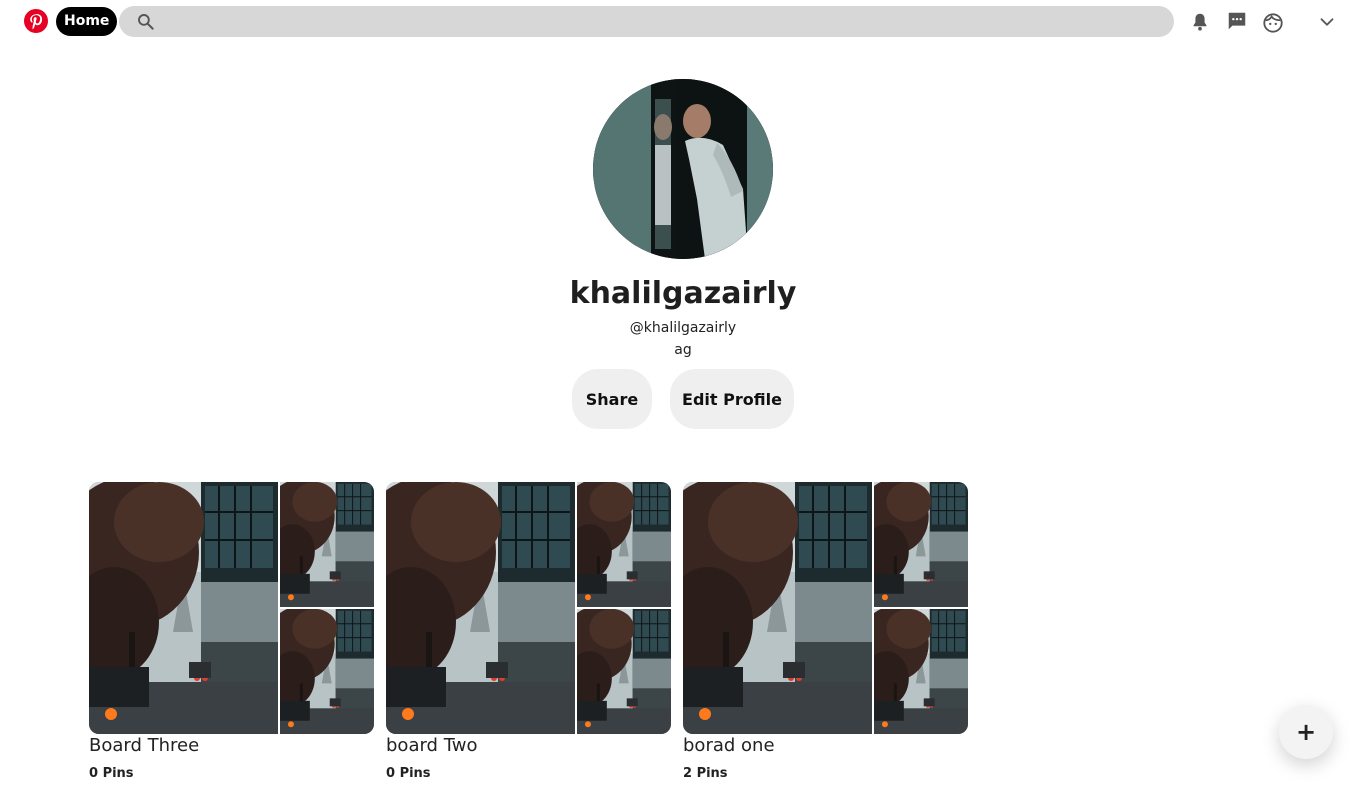 The height and width of the screenshot is (803, 1366). Describe the element at coordinates (683, 350) in the screenshot. I see `profile-bio: ag` at that location.